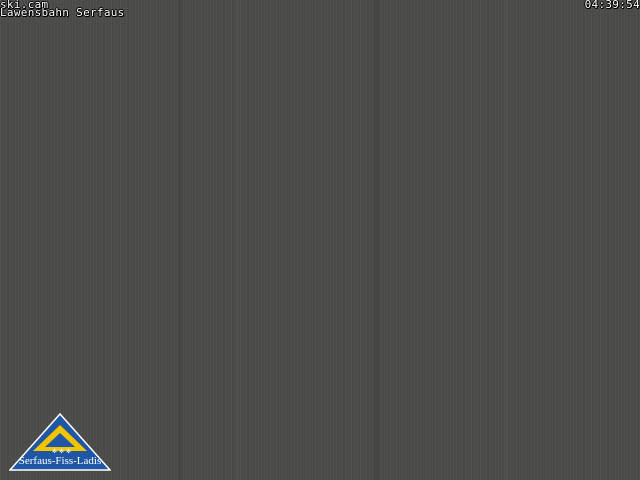 The height and width of the screenshot is (480, 640). I want to click on timestamp: 04:39:54, so click(612, 5).